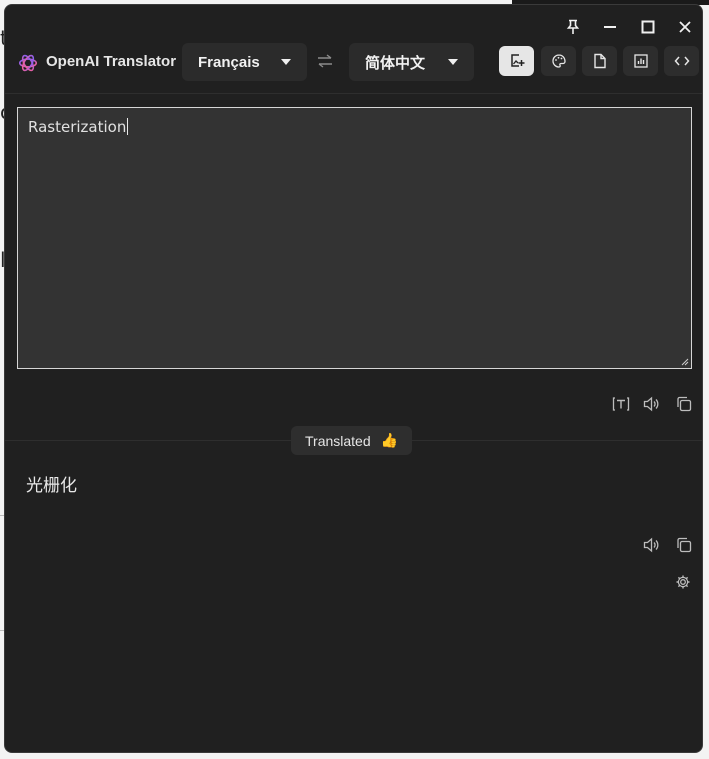 This screenshot has height=759, width=709. I want to click on copy-source-button, so click(684, 404).